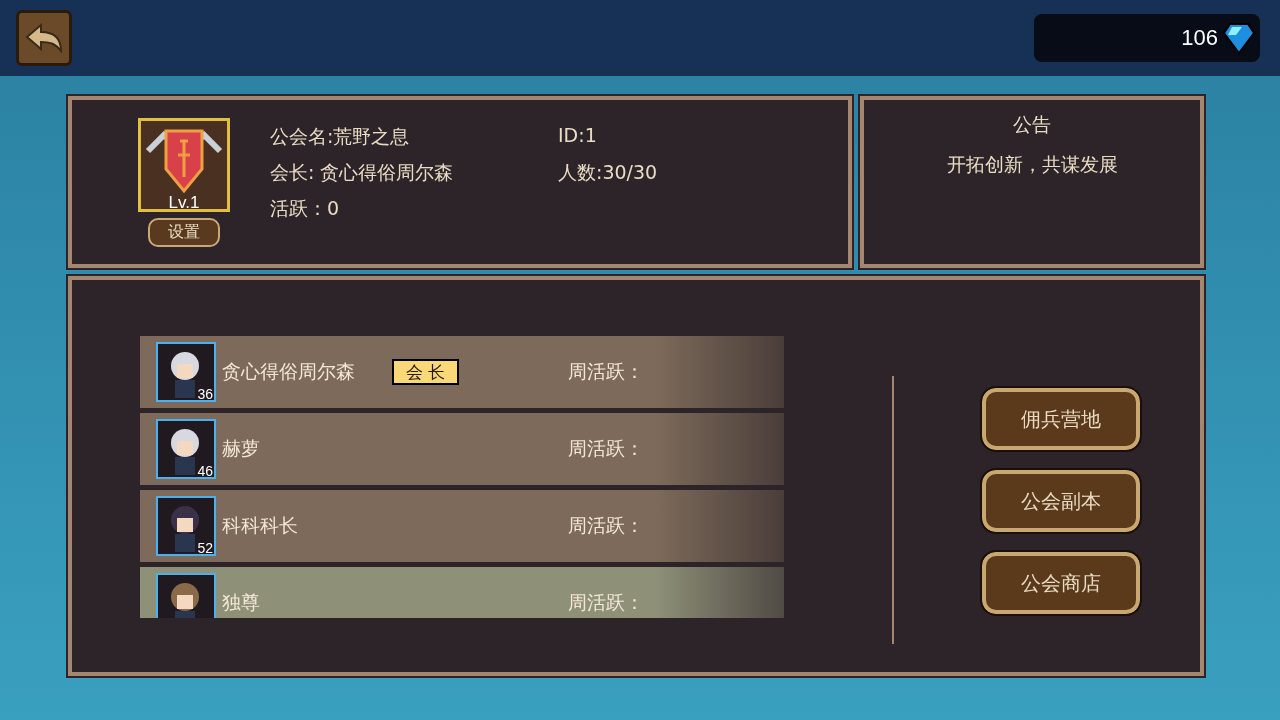 Image resolution: width=1280 pixels, height=720 pixels. Describe the element at coordinates (184, 203) in the screenshot. I see `guild-level: Lv.1` at that location.